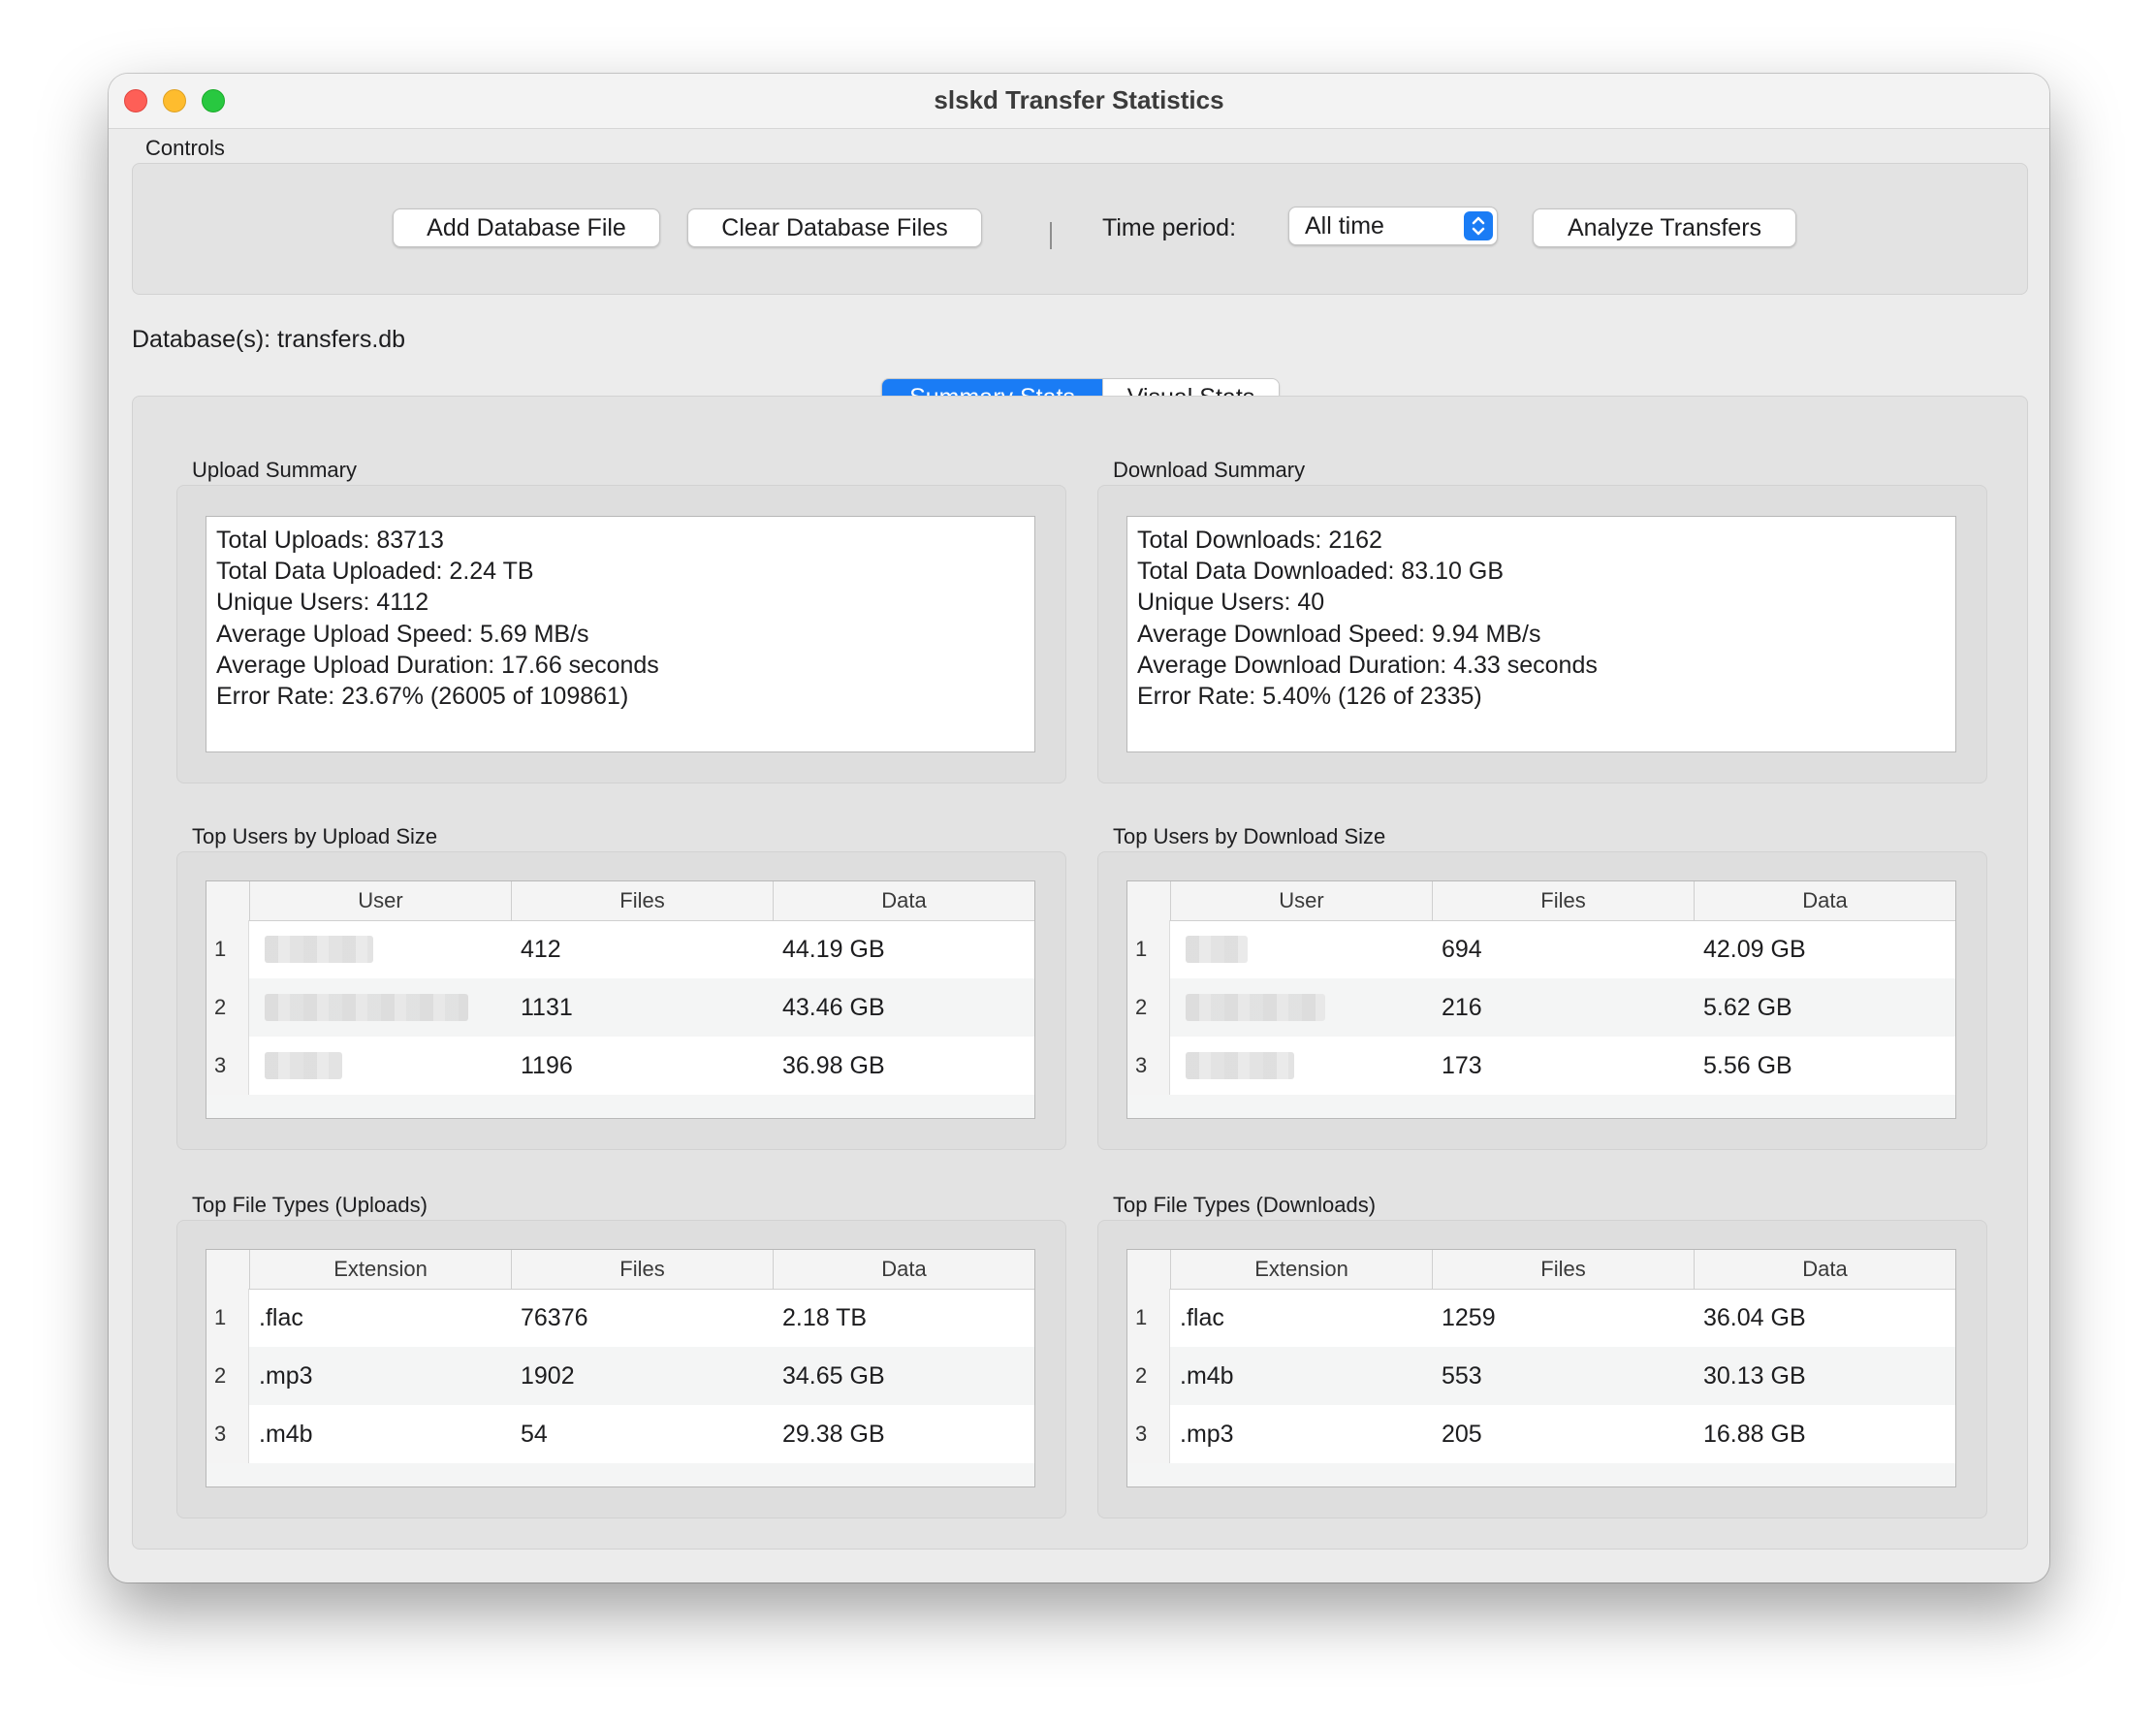 The image size is (2156, 1726). What do you see at coordinates (437, 665) in the screenshot?
I see `upload-stat-line: Average Upload Duration: 17.66 seconds` at bounding box center [437, 665].